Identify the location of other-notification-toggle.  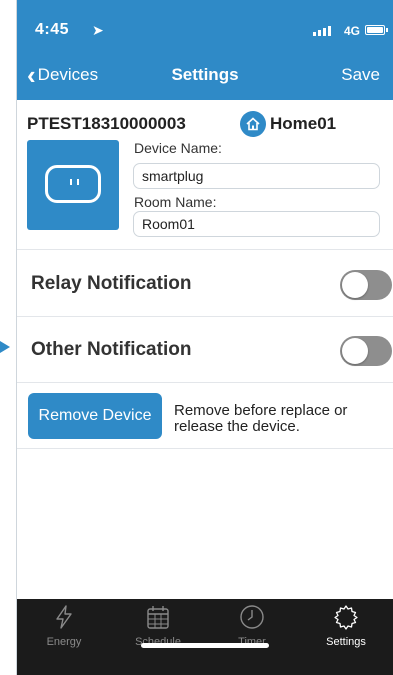
(366, 351).